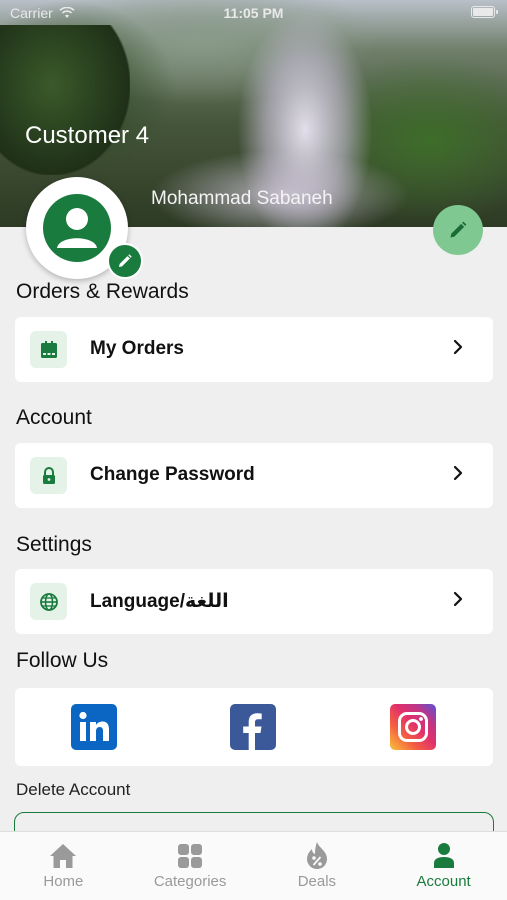 The width and height of the screenshot is (507, 900). What do you see at coordinates (48, 349) in the screenshot?
I see `orders-icon` at bounding box center [48, 349].